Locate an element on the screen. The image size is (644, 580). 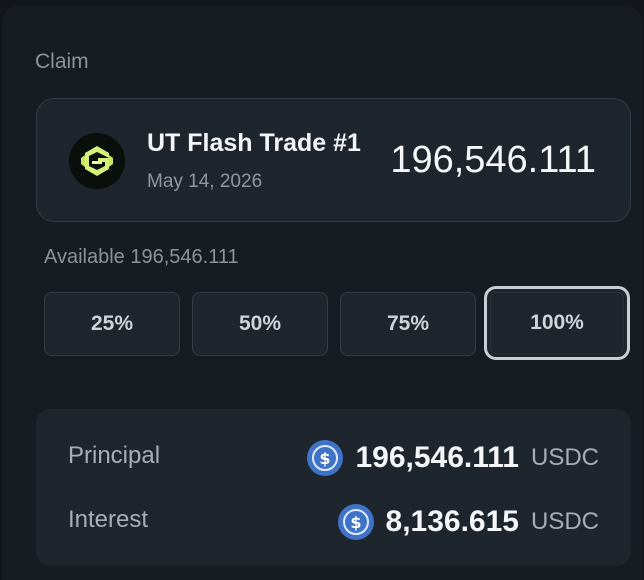
interest-label: Interest is located at coordinates (108, 519).